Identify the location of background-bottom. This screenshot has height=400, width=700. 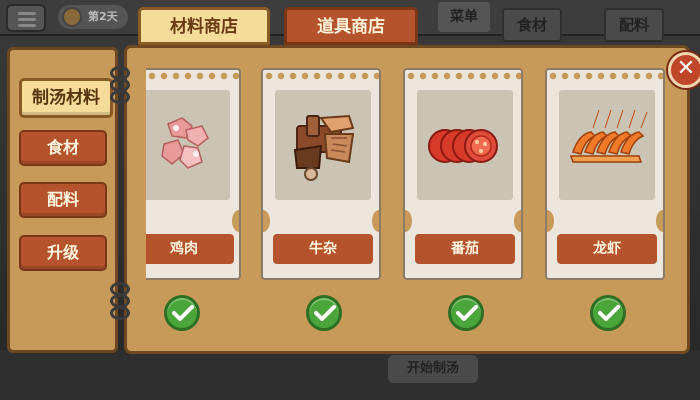
(350, 375).